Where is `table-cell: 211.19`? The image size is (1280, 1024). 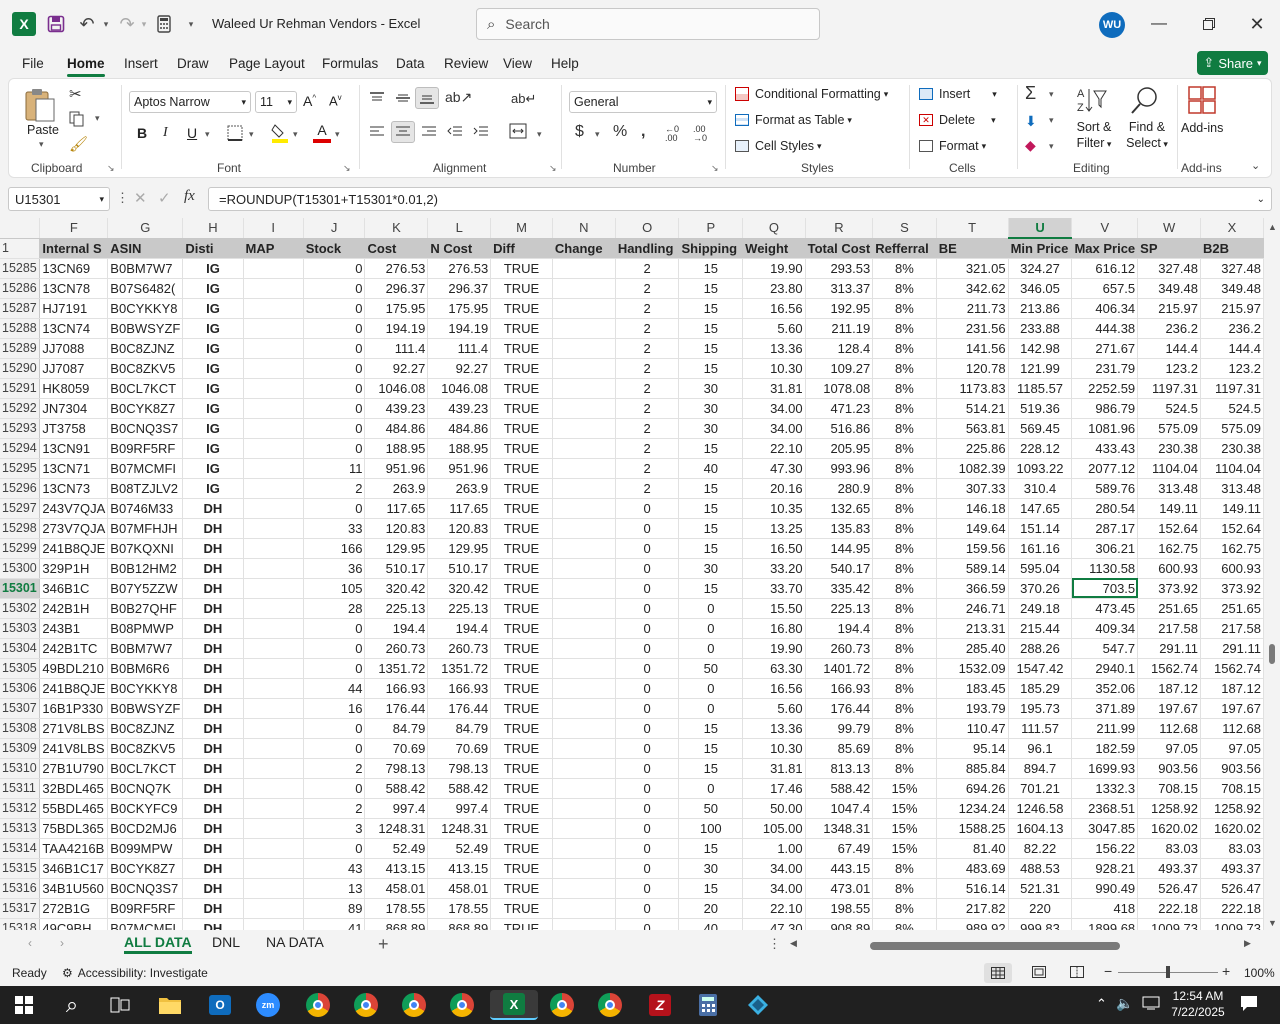
table-cell: 211.19 is located at coordinates (839, 328).